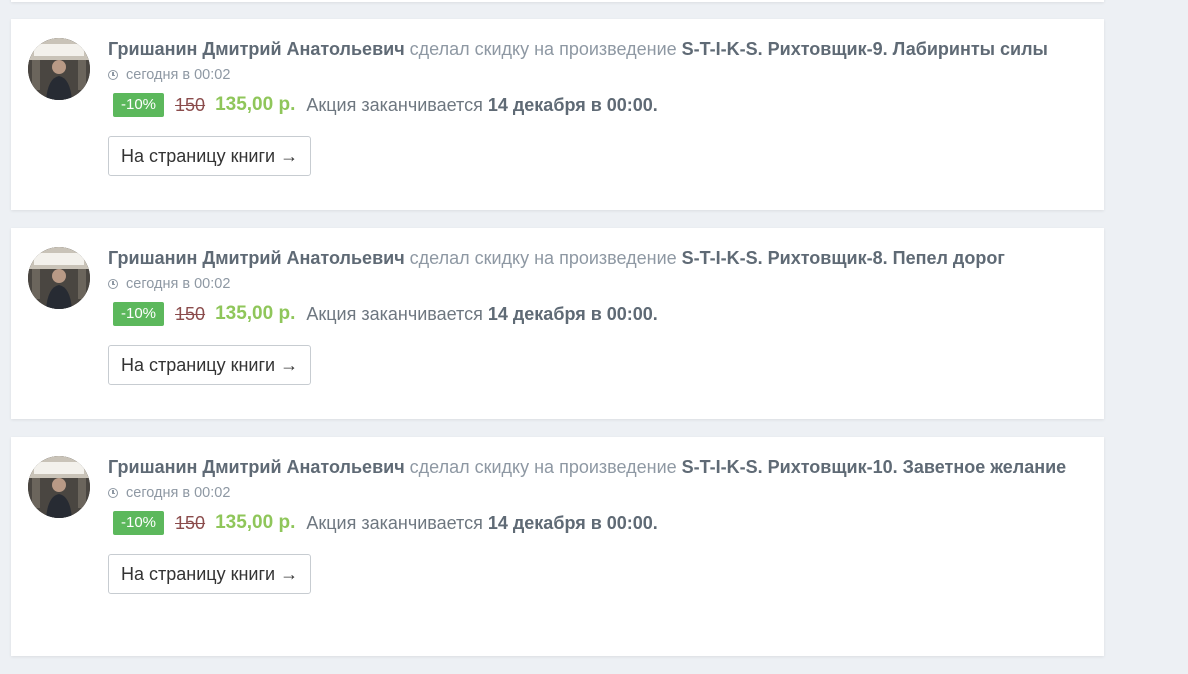 The width and height of the screenshot is (1188, 674). What do you see at coordinates (865, 49) in the screenshot?
I see `work-title-link: S-T-I-K-S. Рихтовщик-9. Лабиринты силы` at bounding box center [865, 49].